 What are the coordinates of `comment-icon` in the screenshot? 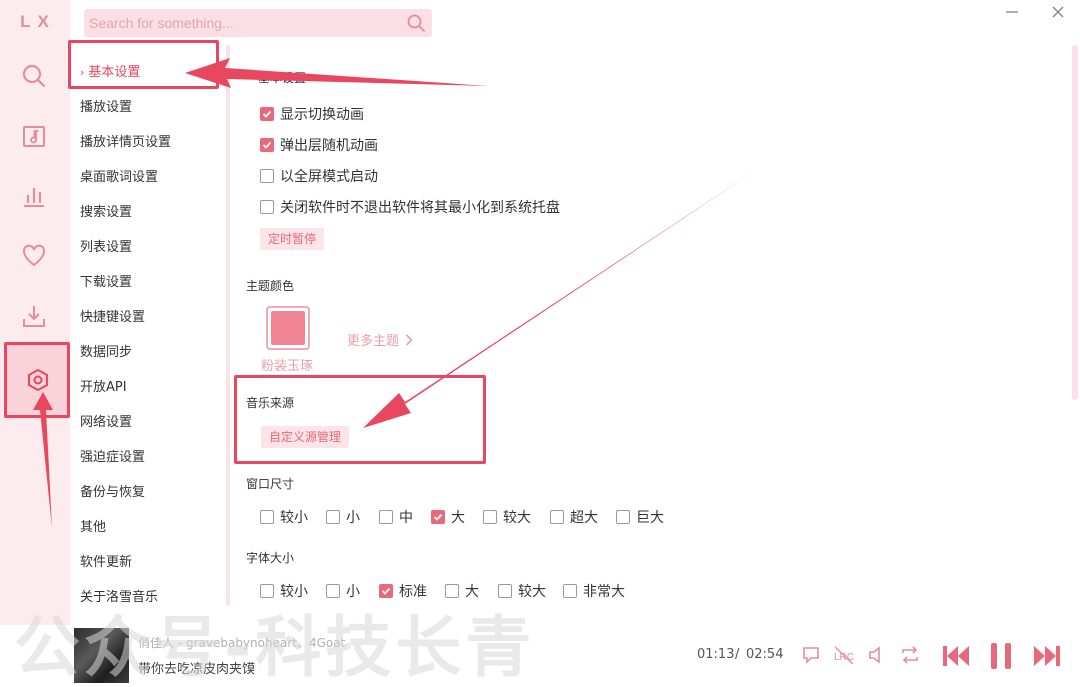 It's located at (811, 655).